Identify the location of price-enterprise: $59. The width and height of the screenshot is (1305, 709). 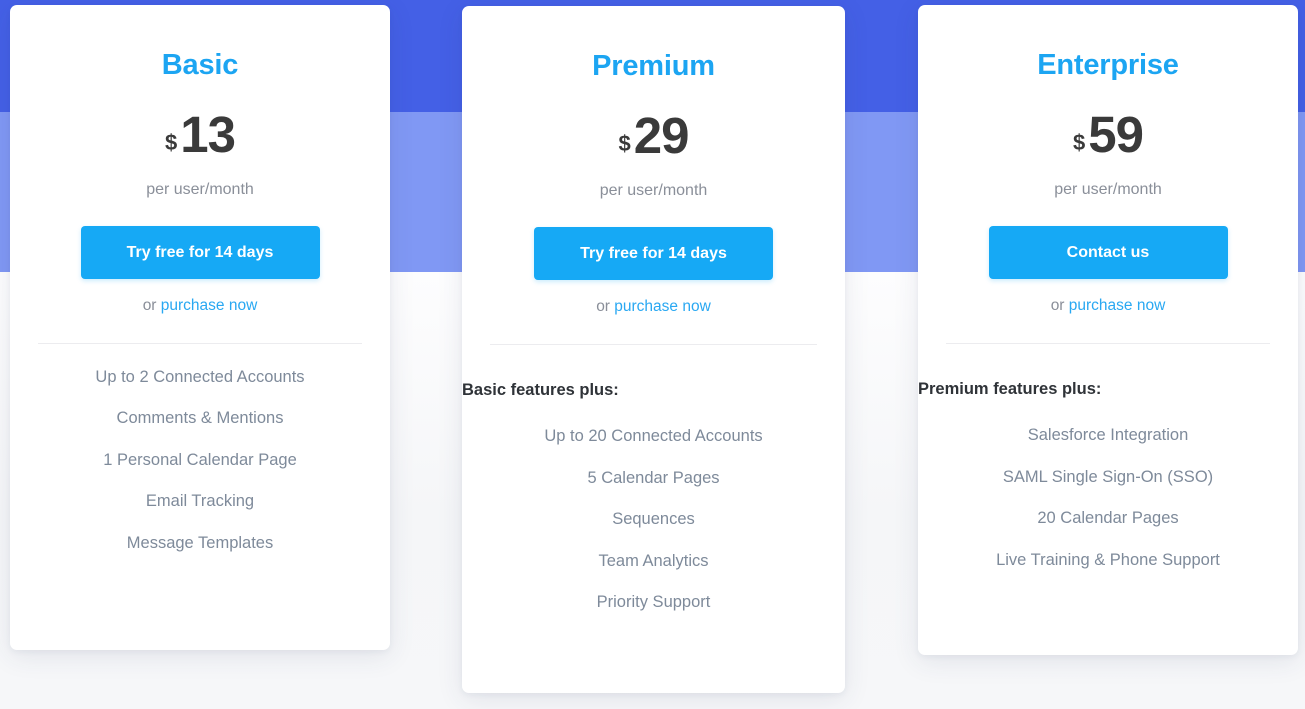
(1108, 134).